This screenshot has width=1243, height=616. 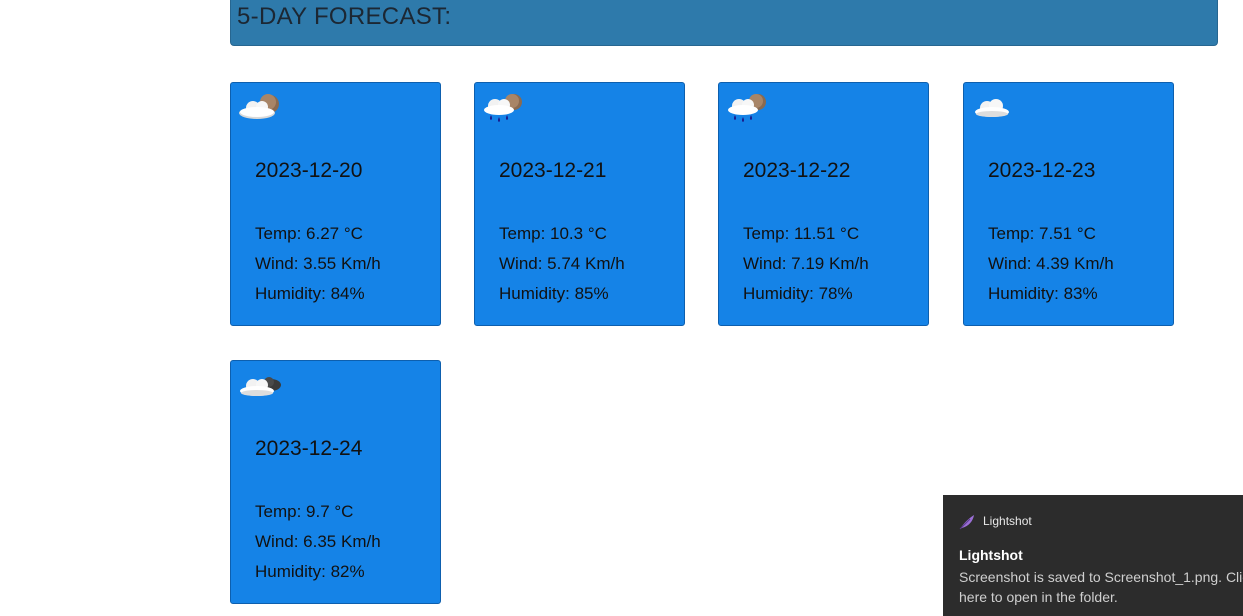 I want to click on forecast-title: 5-DAY FORECAST:, so click(x=344, y=16).